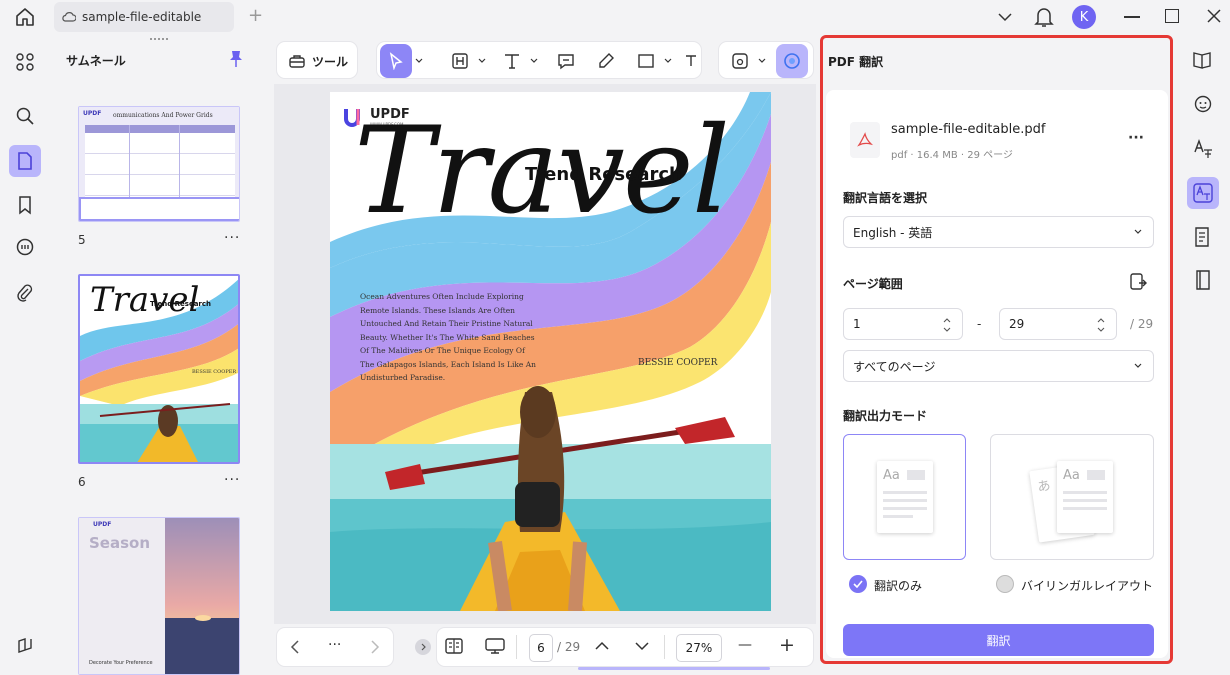 The width and height of the screenshot is (1230, 675). Describe the element at coordinates (454, 646) in the screenshot. I see `page-layout-icon` at that location.